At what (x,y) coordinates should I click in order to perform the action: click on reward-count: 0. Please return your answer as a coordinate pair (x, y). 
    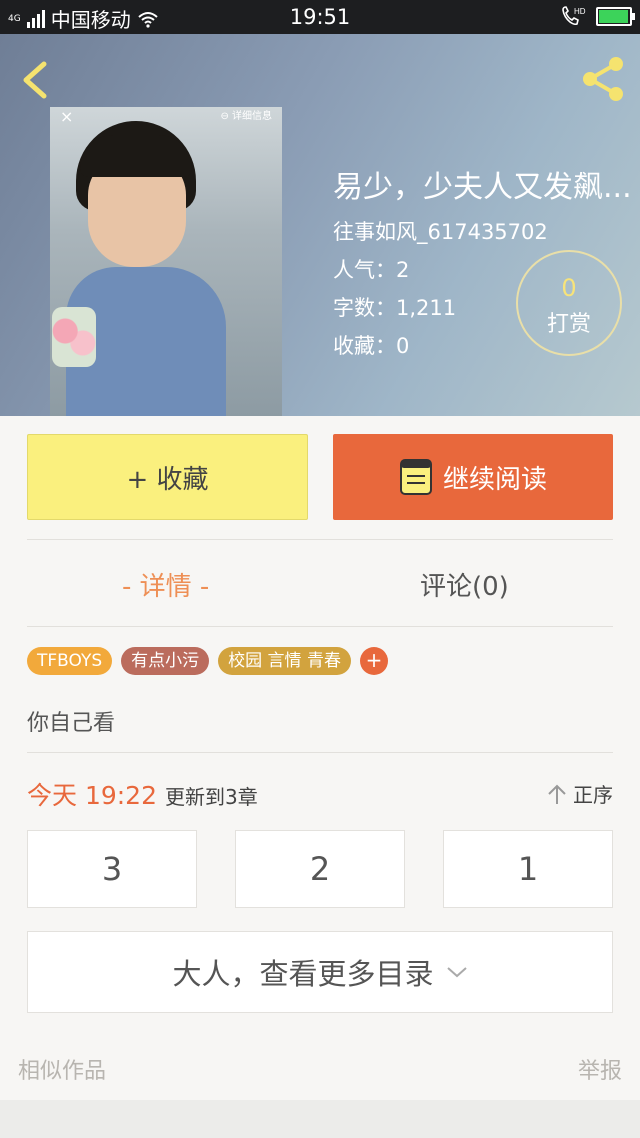
    Looking at the image, I should click on (569, 288).